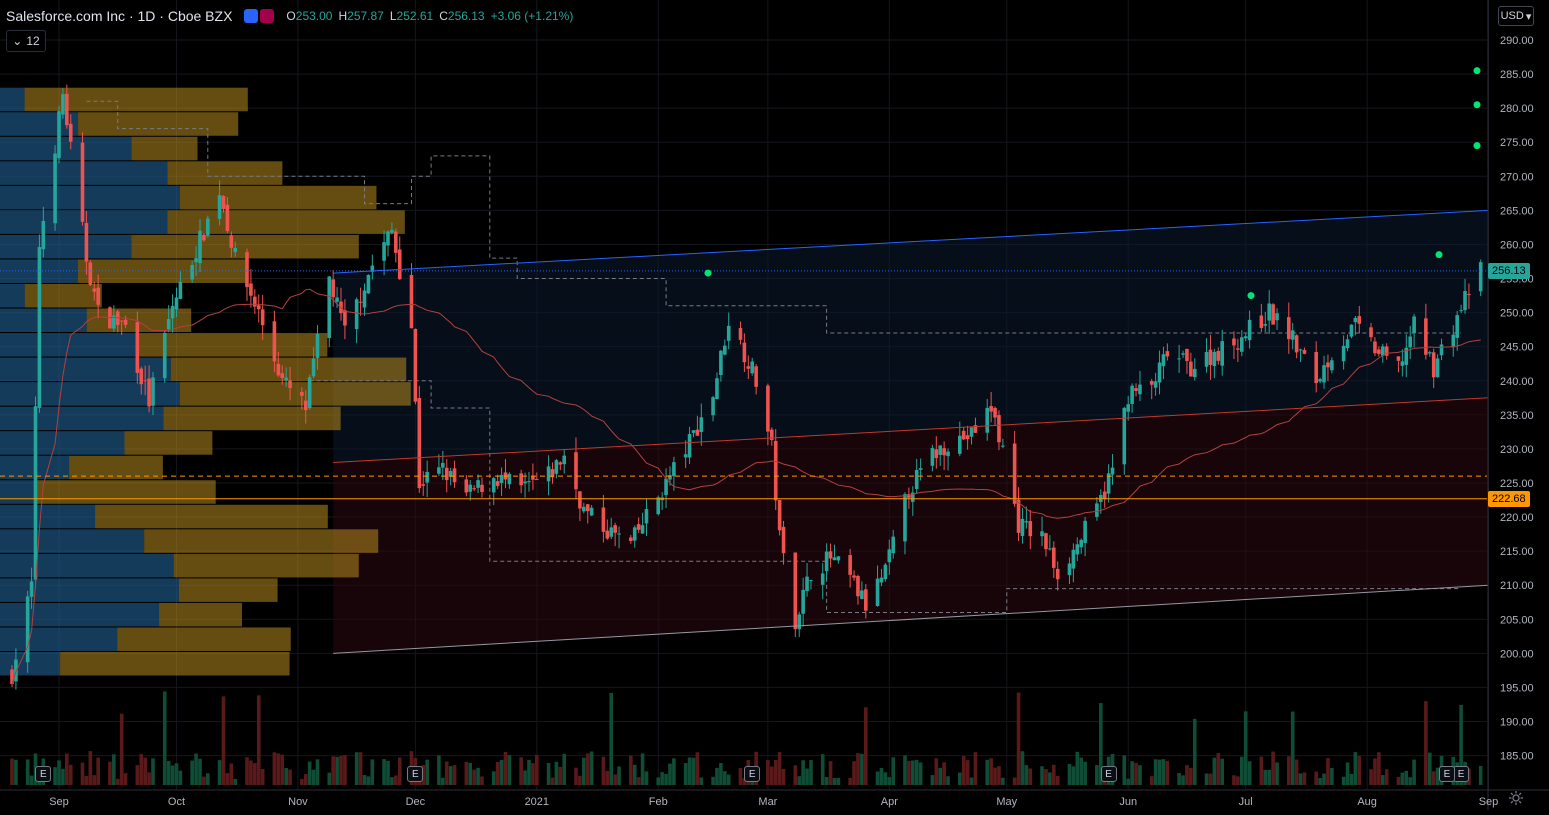 This screenshot has height=815, width=1549. I want to click on price-tick-label: 275.00, so click(1517, 143).